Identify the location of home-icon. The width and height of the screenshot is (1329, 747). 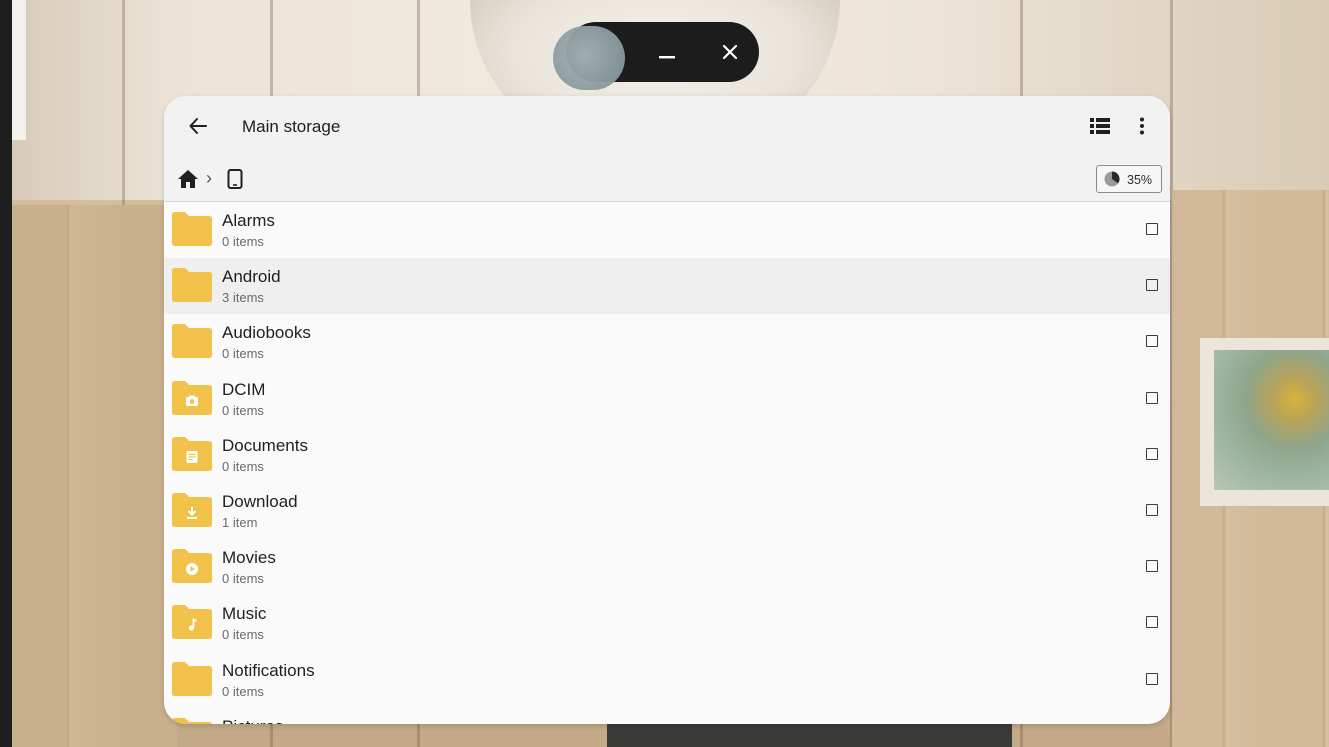
(188, 179).